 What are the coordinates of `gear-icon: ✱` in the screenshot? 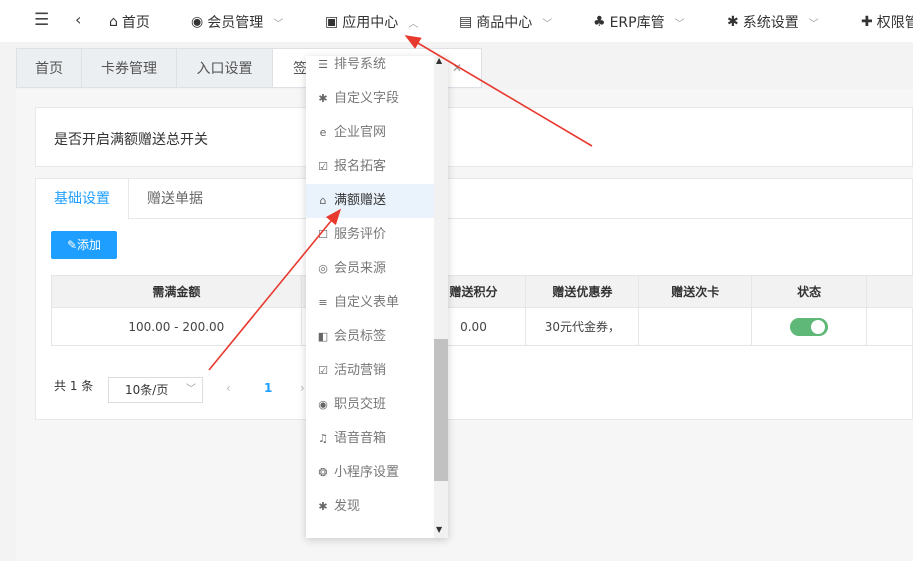 It's located at (733, 22).